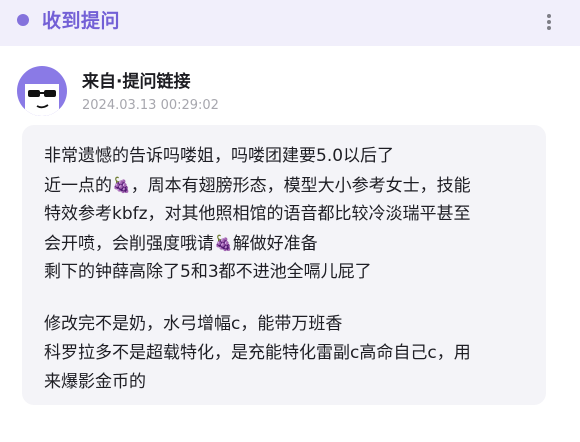 The image size is (580, 442). What do you see at coordinates (193, 324) in the screenshot?
I see `message-line: 修改完不是奶，水弓增幅c，能带万班香` at bounding box center [193, 324].